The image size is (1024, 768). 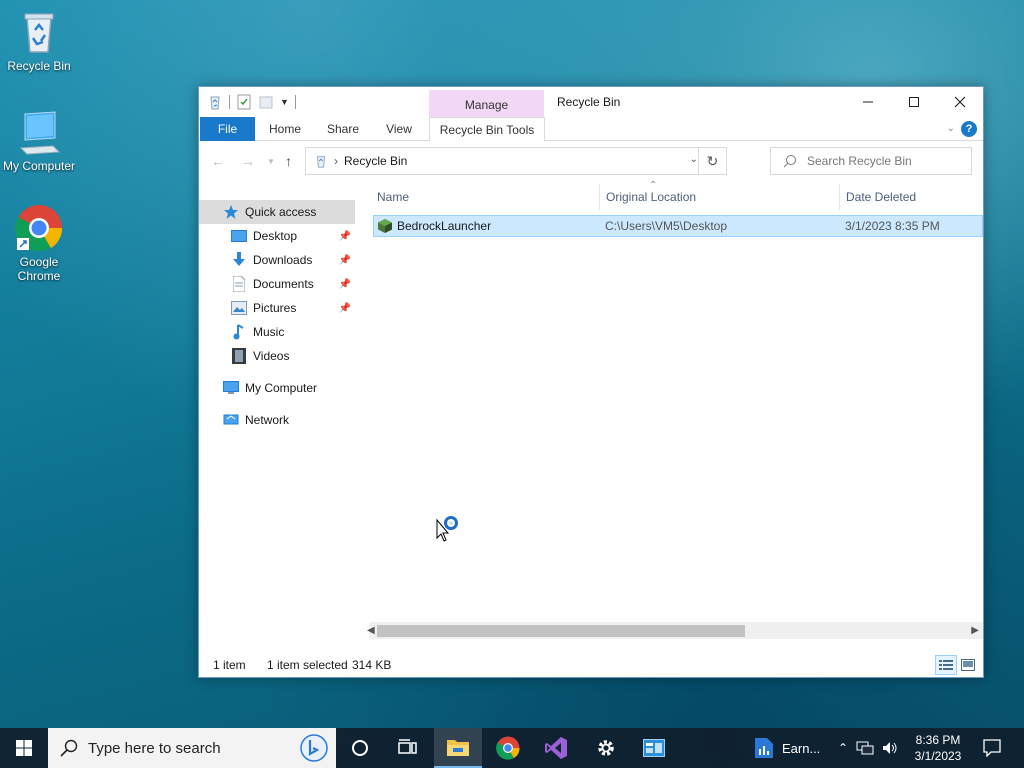 I want to click on recent-locations-icon: ▼, so click(x=271, y=161).